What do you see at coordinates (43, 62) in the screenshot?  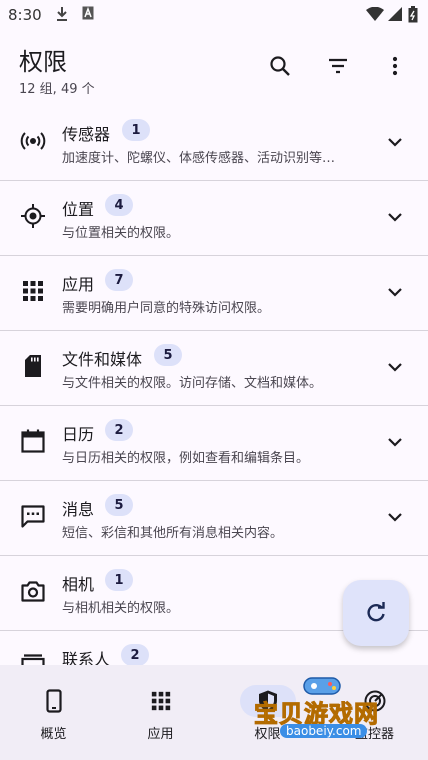 I see `page-title: 权限` at bounding box center [43, 62].